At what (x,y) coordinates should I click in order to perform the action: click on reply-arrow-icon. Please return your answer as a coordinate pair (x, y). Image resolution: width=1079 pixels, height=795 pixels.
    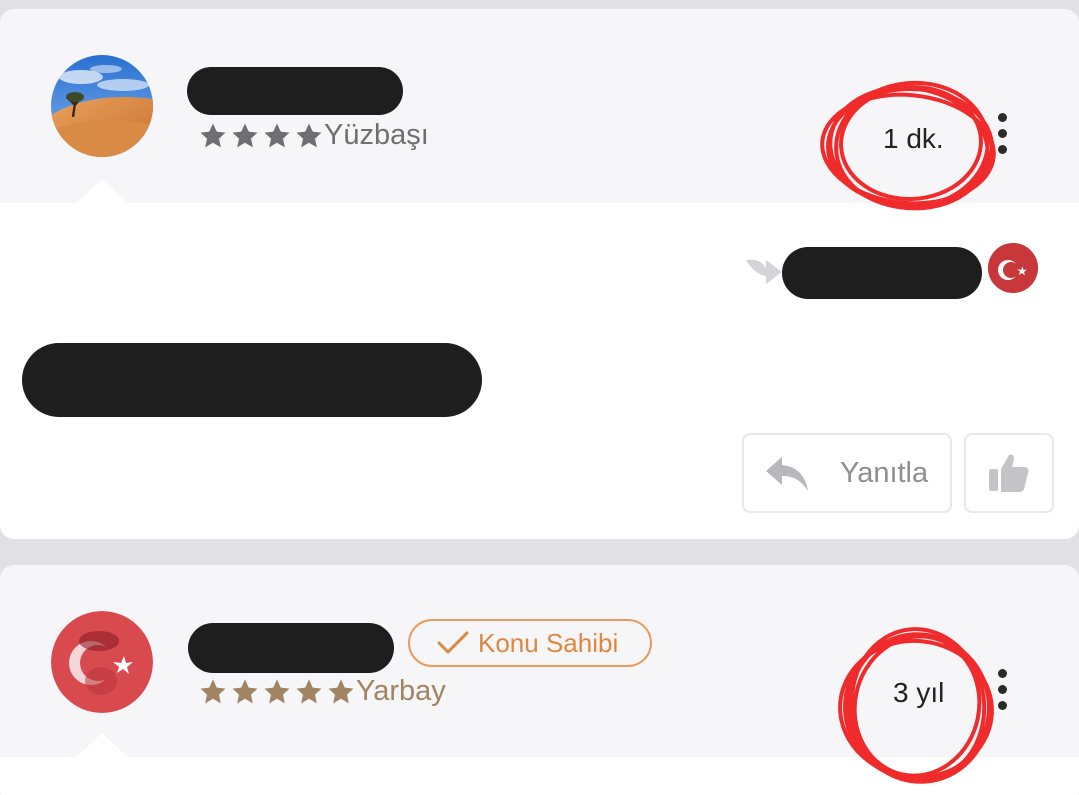
    Looking at the image, I should click on (764, 271).